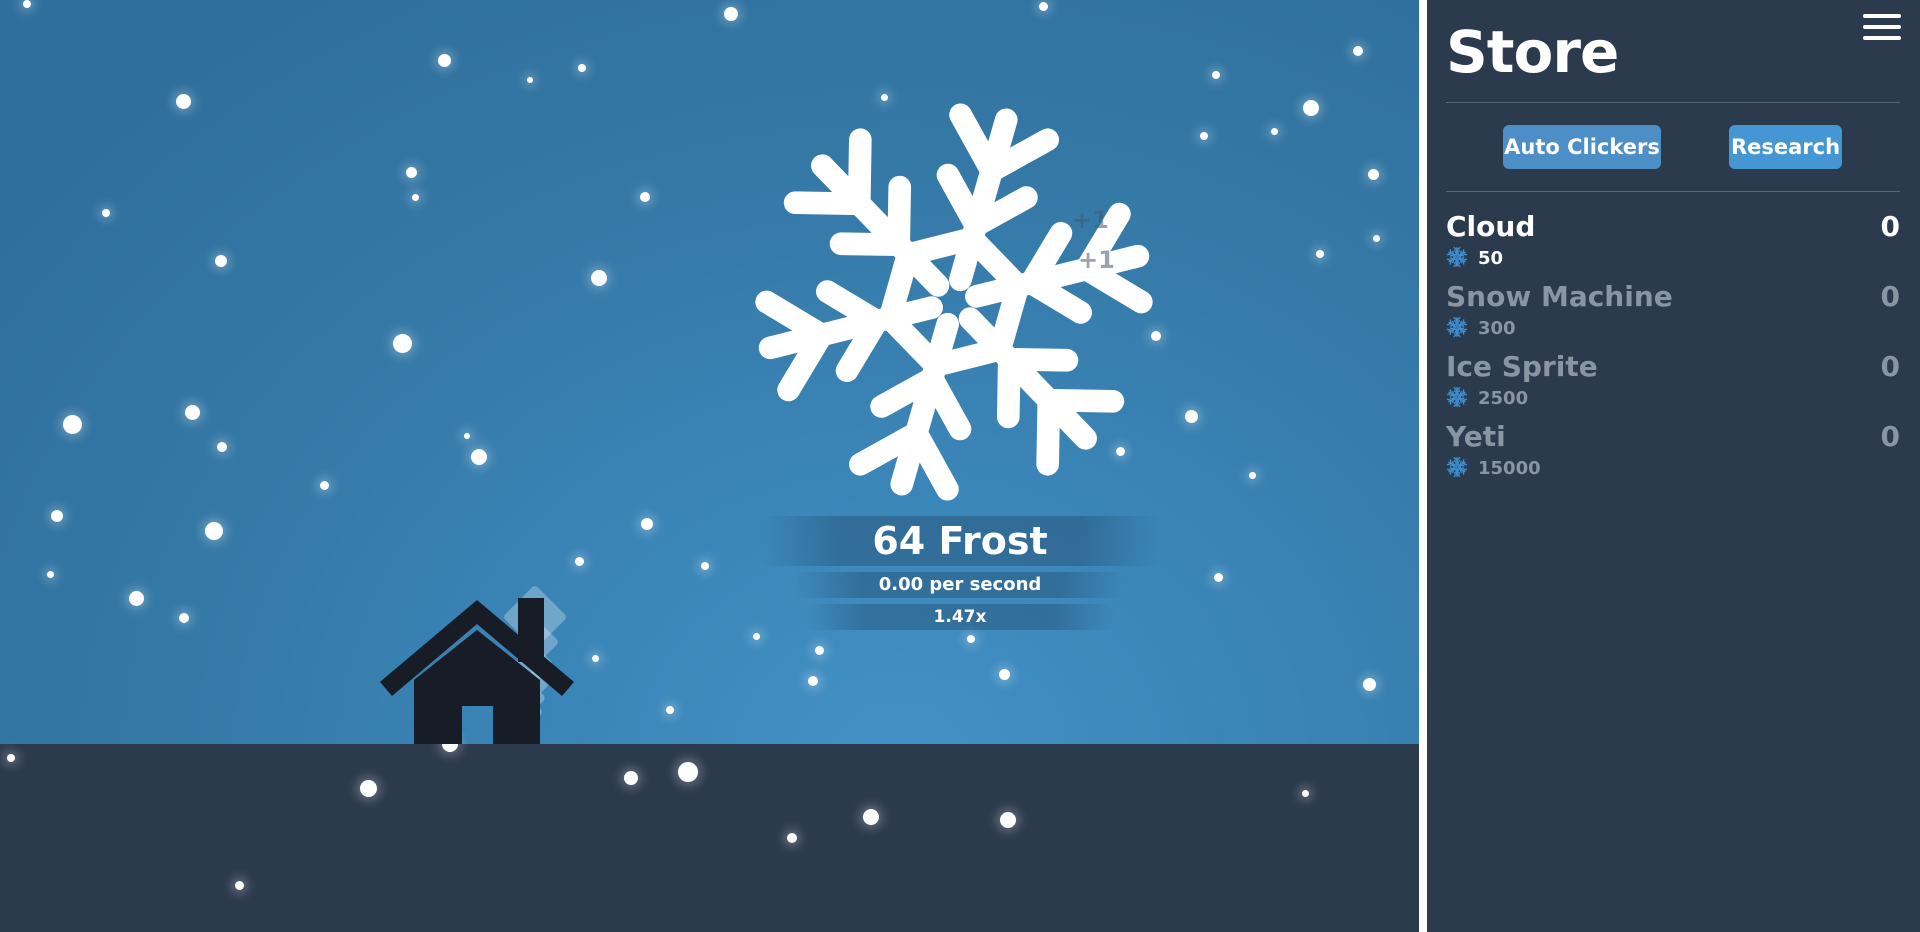  Describe the element at coordinates (960, 585) in the screenshot. I see `frost-per-second: 0.00 per second` at that location.